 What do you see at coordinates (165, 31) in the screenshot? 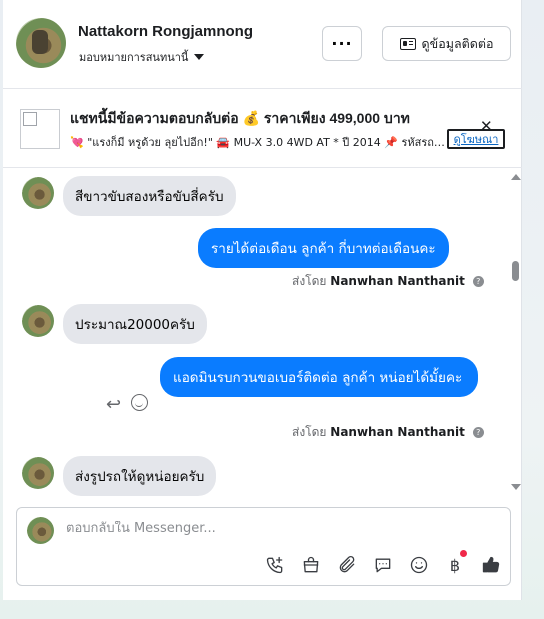
I see `contact-name: Nattakorn Rongjamnong` at bounding box center [165, 31].